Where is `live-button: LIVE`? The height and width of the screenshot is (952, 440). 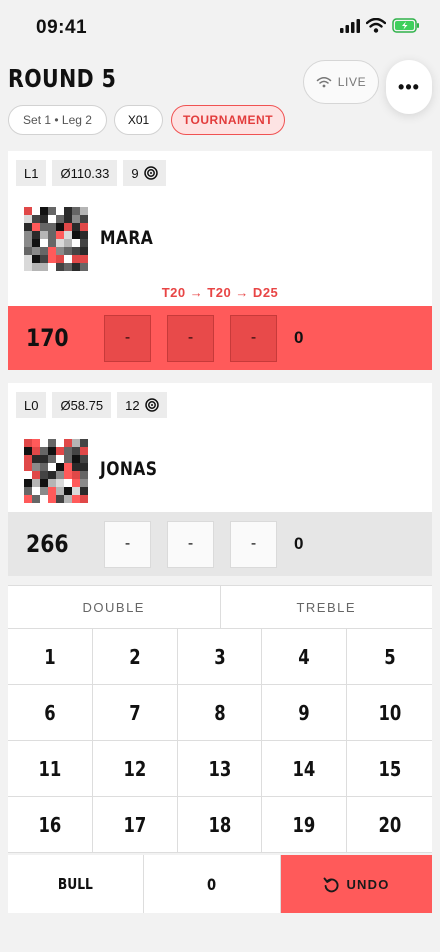 live-button: LIVE is located at coordinates (341, 82).